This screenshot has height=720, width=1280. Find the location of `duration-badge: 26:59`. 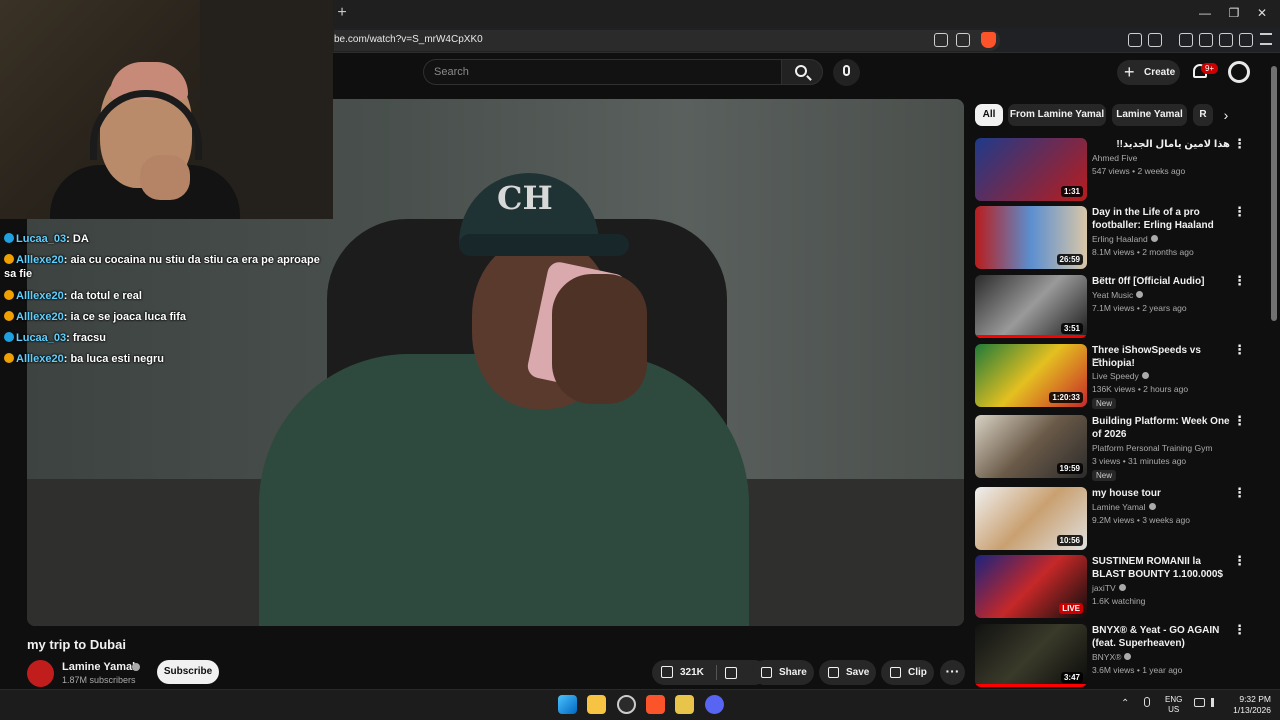

duration-badge: 26:59 is located at coordinates (1069, 259).